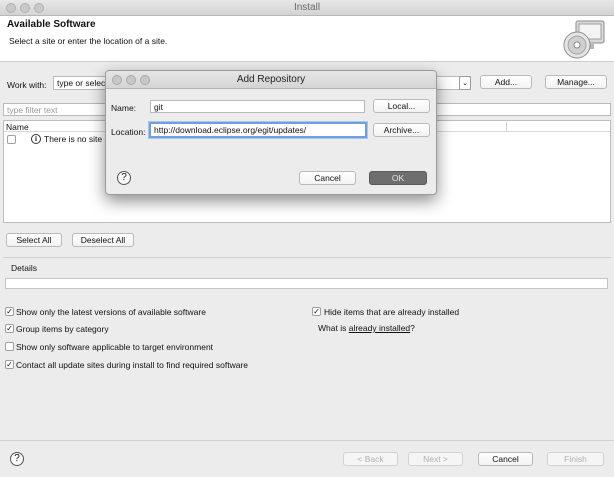  What do you see at coordinates (307, 440) in the screenshot?
I see `footer-divider` at bounding box center [307, 440].